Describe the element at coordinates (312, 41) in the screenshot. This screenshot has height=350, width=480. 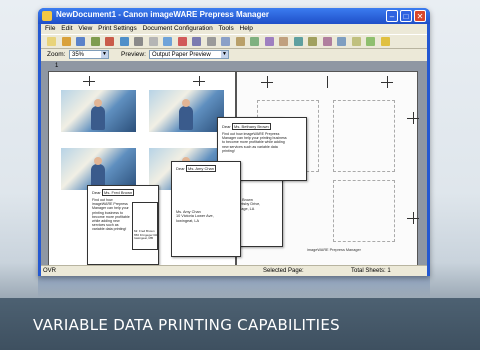
I see `layout9-icon` at that location.